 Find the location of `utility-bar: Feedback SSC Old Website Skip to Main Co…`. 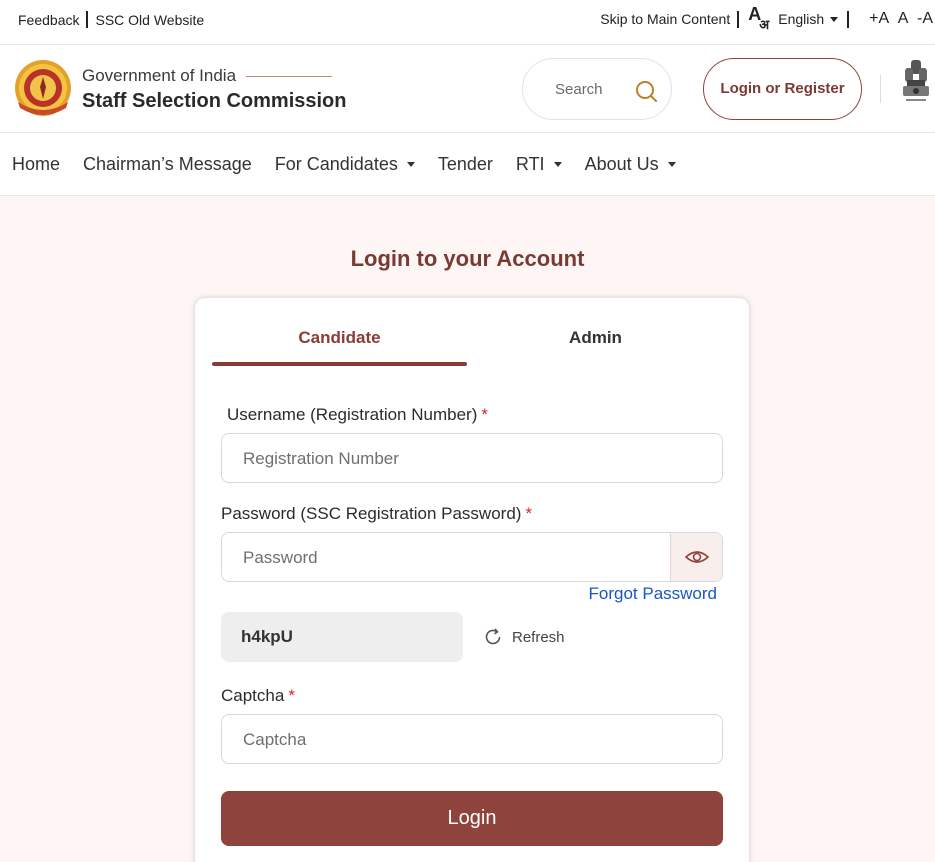

utility-bar: Feedback SSC Old Website Skip to Main Co… is located at coordinates (467, 22).